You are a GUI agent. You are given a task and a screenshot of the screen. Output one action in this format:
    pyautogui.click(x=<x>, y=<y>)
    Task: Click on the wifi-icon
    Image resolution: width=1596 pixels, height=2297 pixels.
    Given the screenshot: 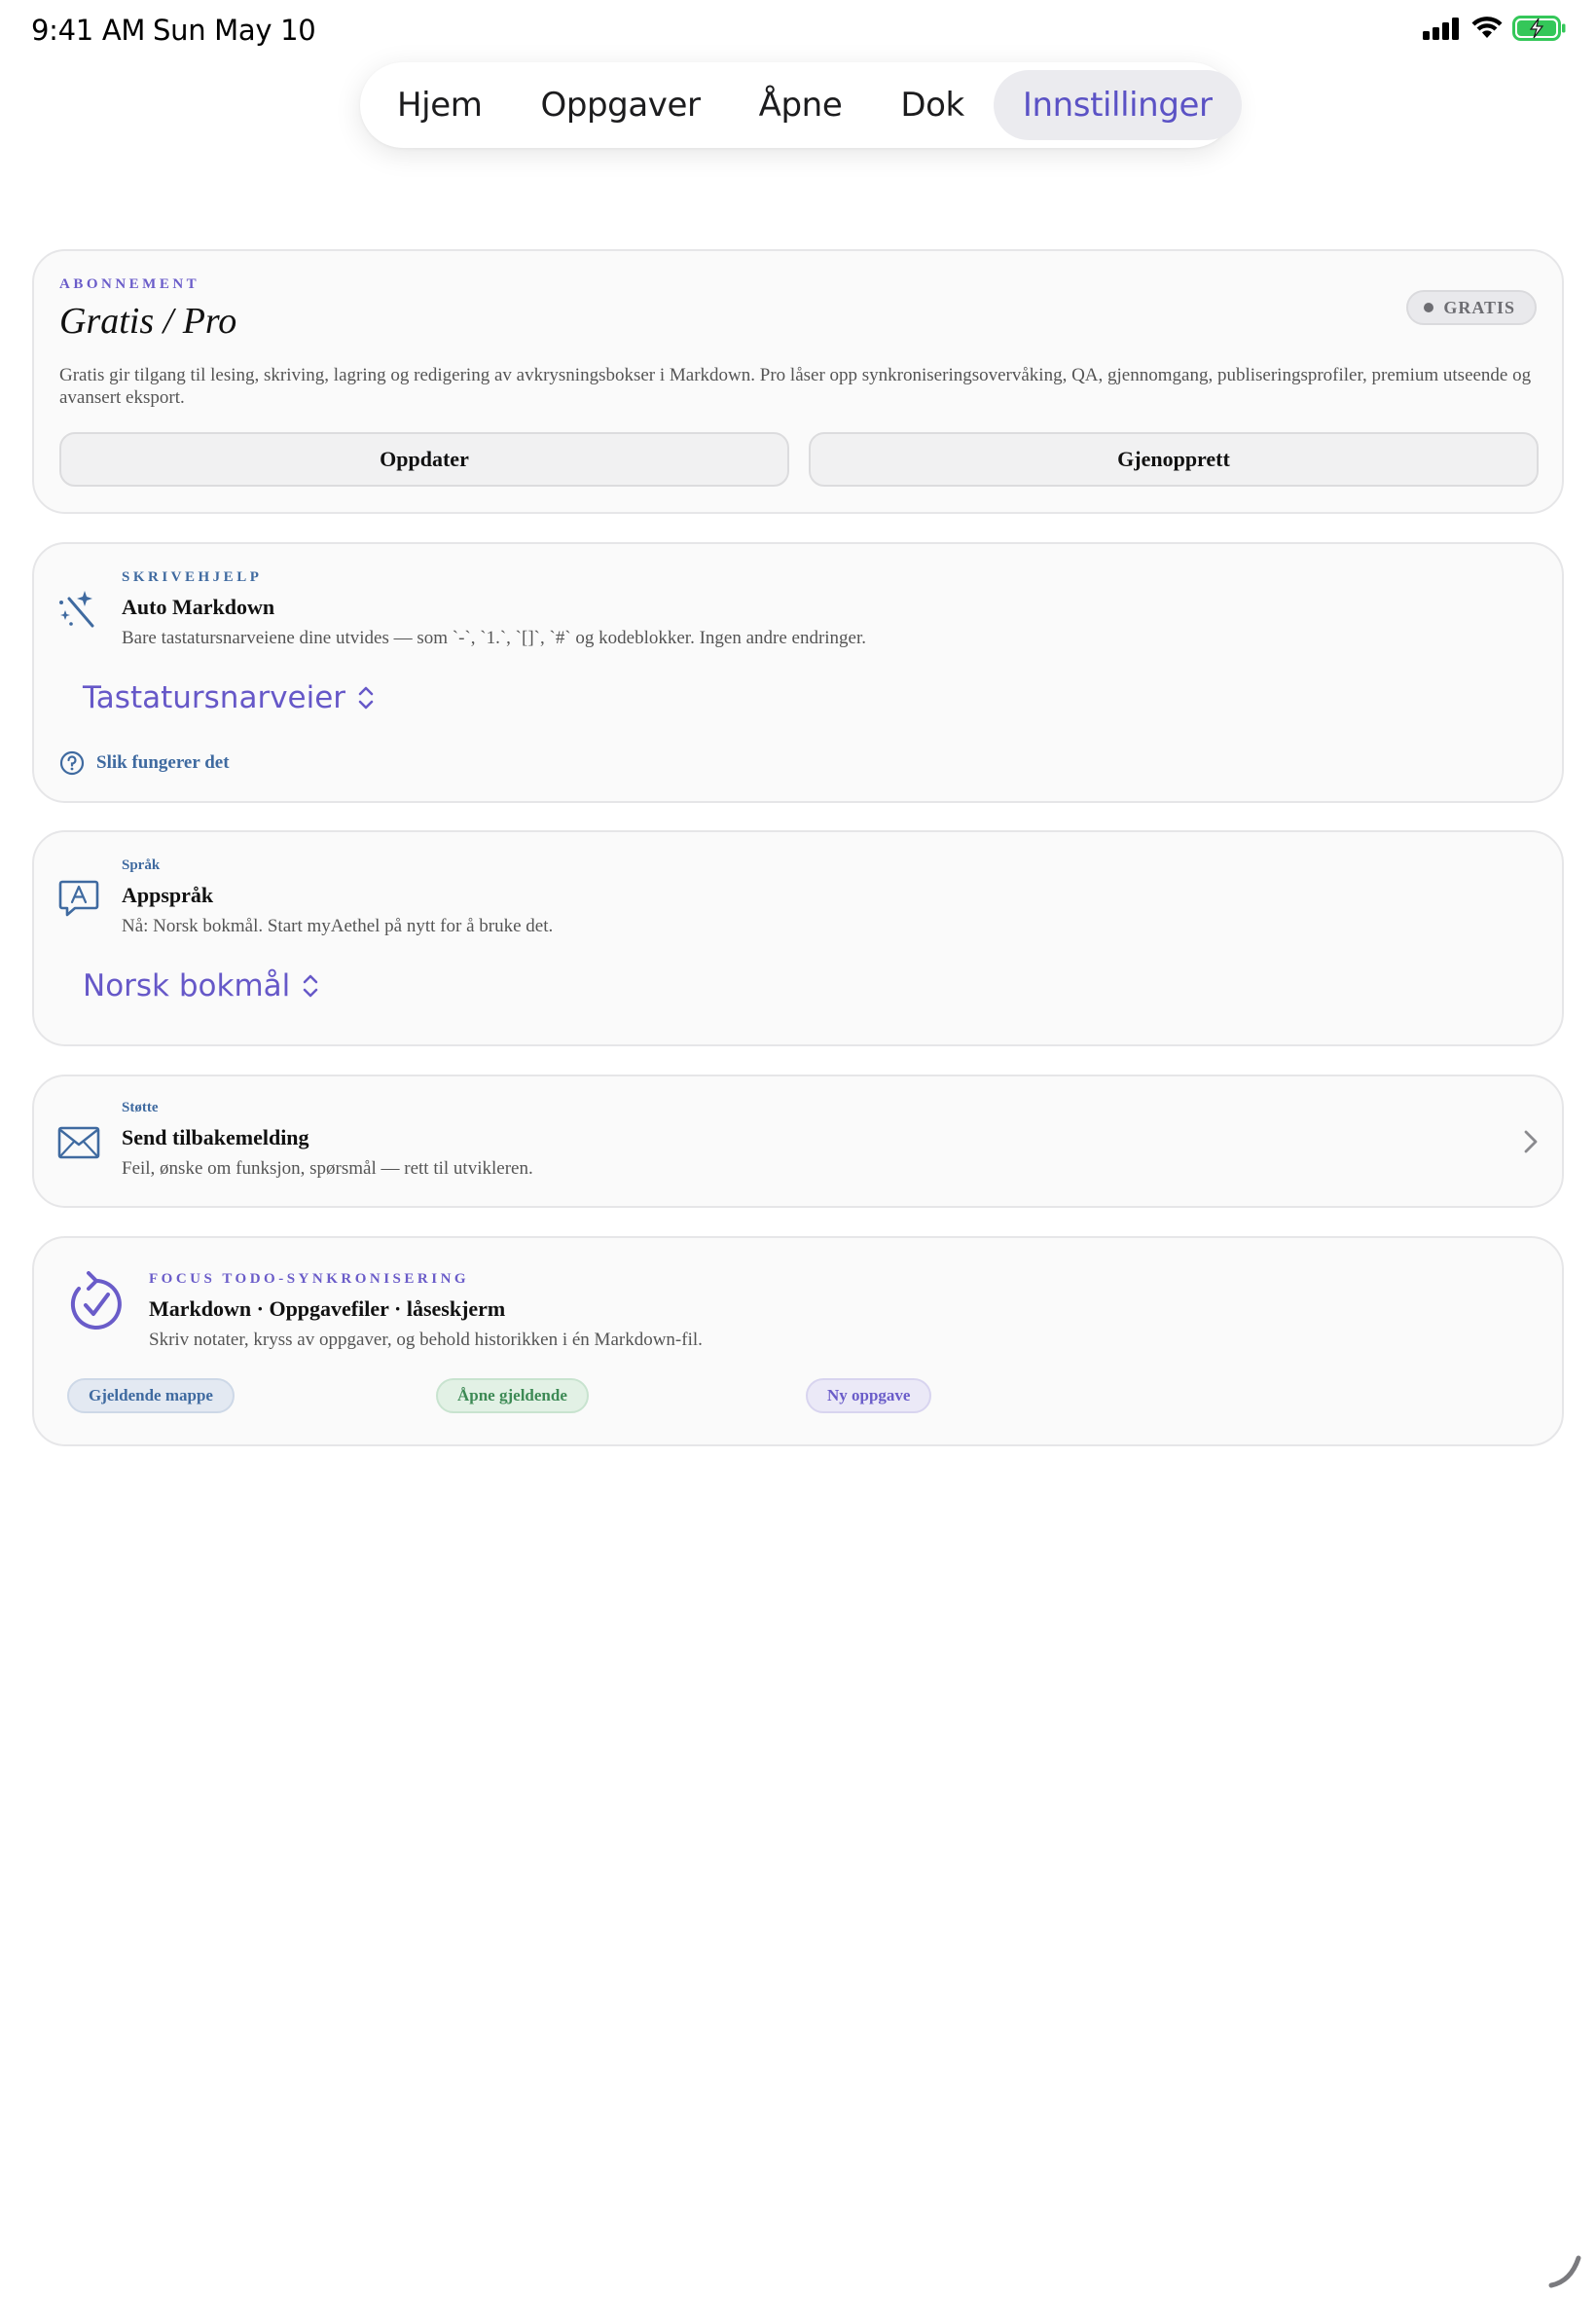 What is the action you would take?
    pyautogui.click(x=1487, y=27)
    